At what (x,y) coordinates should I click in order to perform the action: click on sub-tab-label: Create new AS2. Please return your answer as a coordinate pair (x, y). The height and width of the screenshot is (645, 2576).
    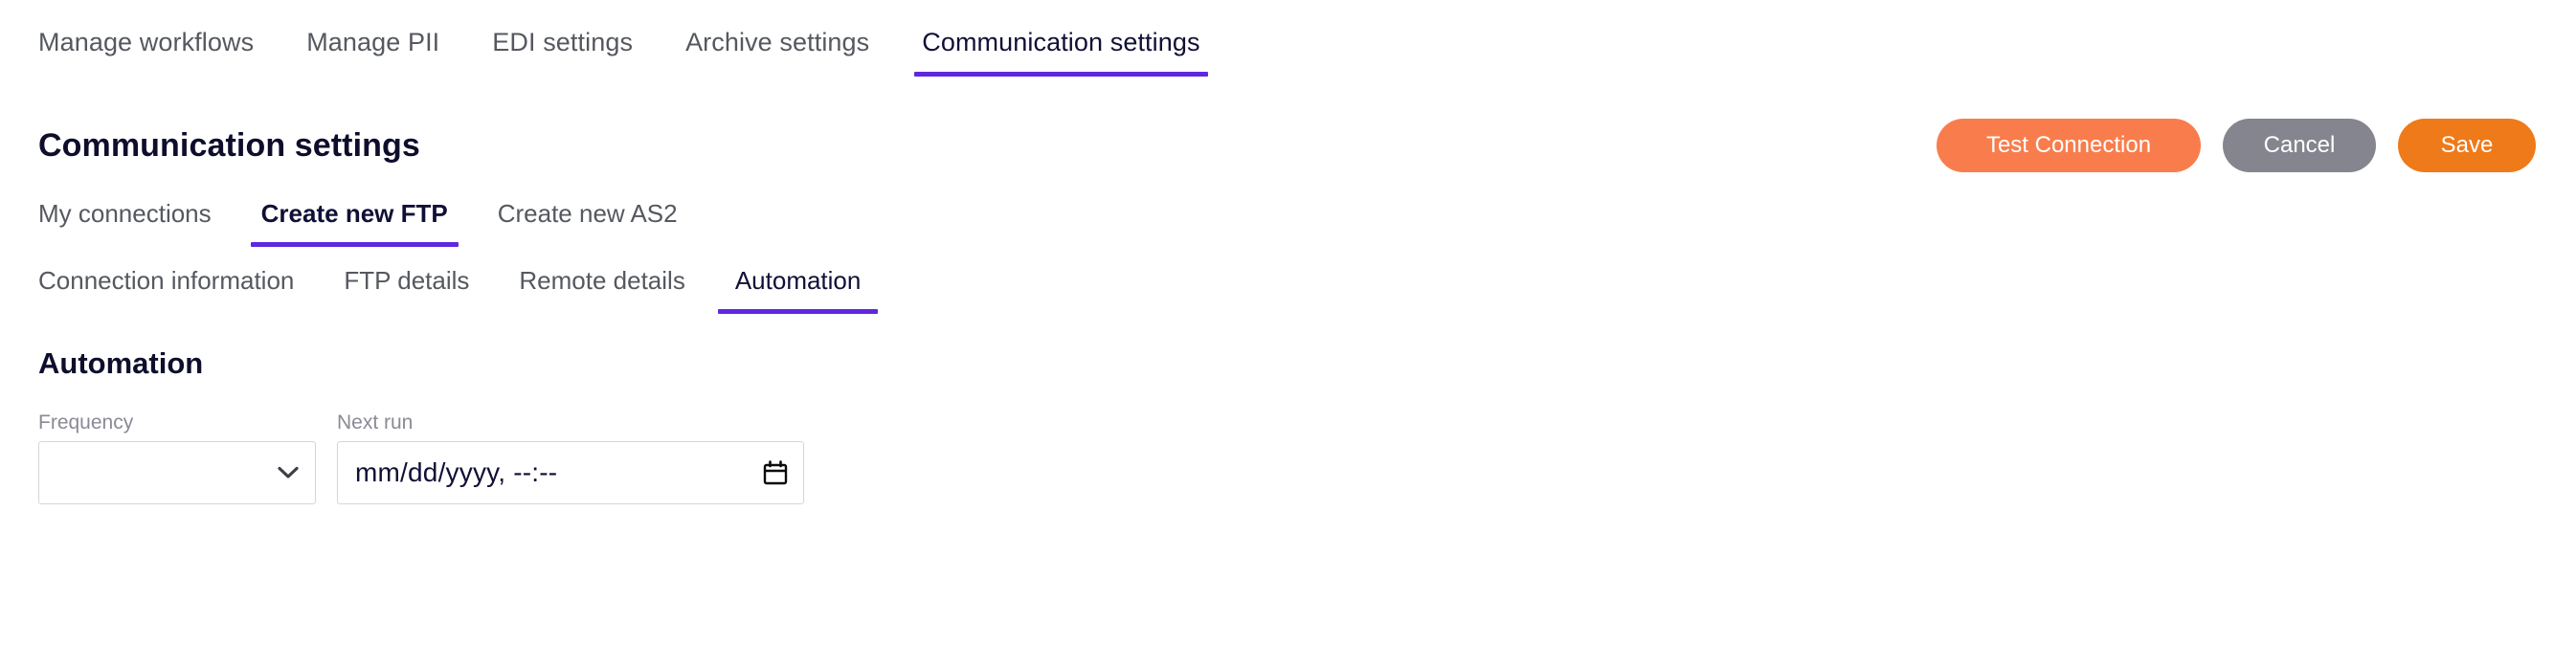
    Looking at the image, I should click on (587, 213).